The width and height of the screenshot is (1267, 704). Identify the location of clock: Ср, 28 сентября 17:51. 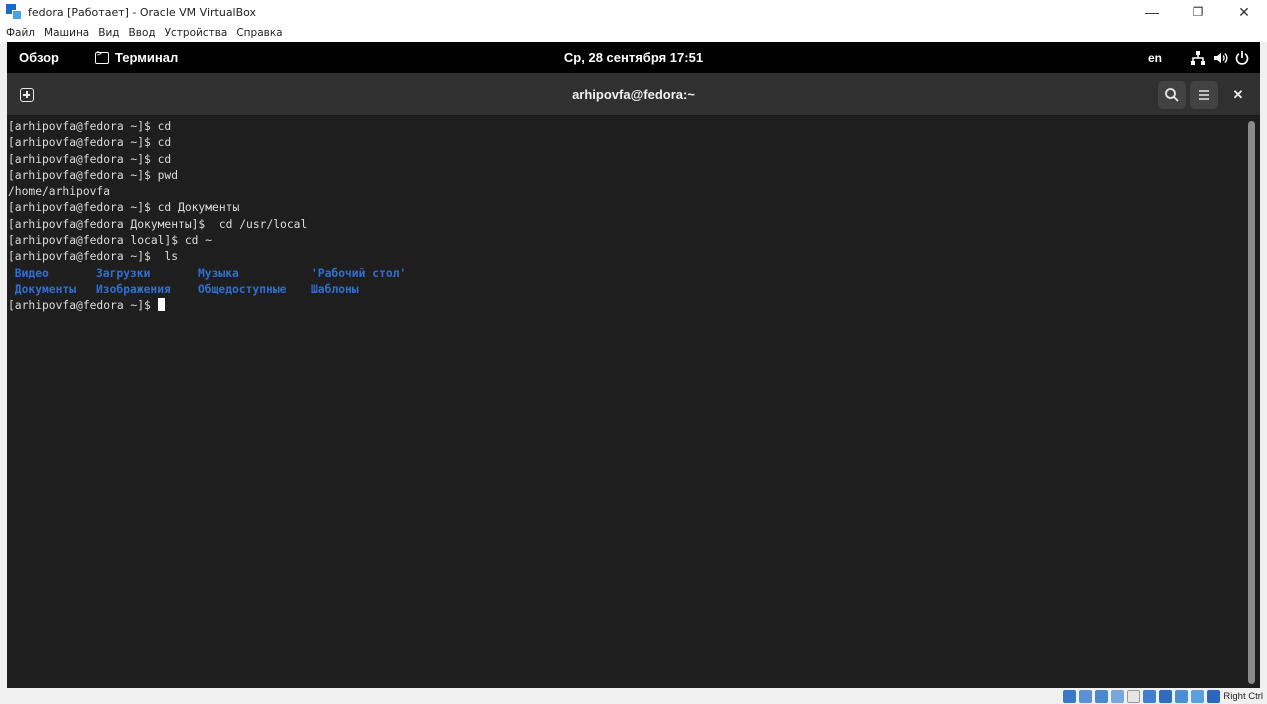
(633, 57).